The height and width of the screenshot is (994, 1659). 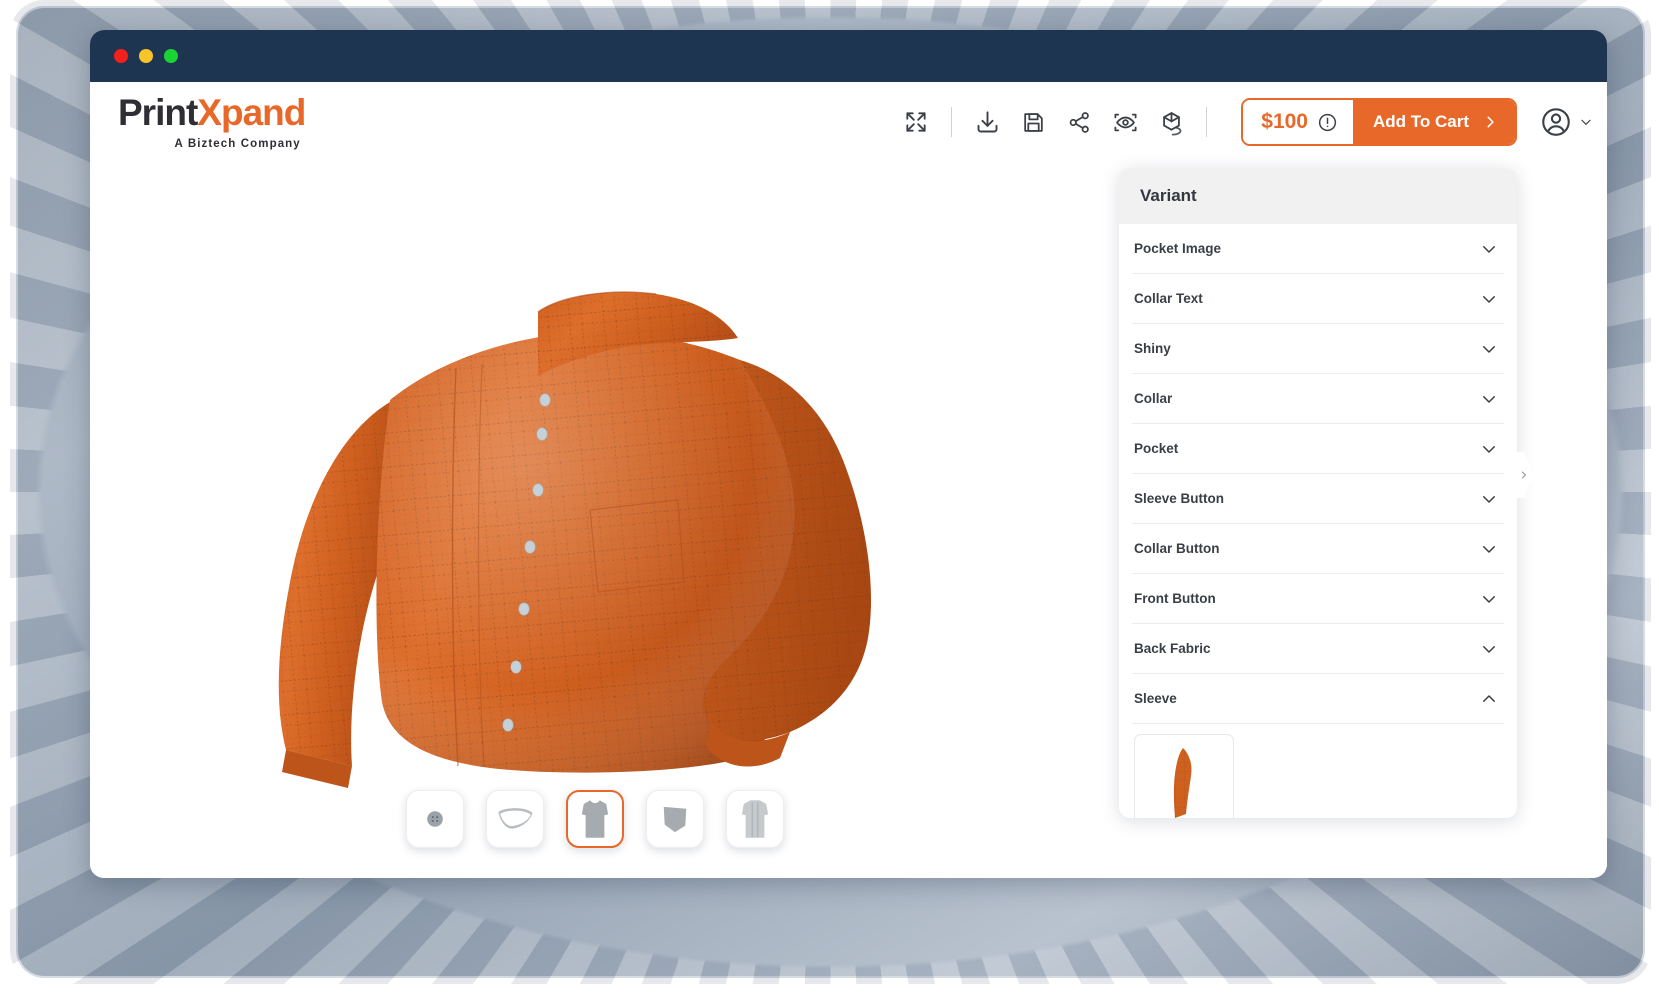 What do you see at coordinates (1156, 448) in the screenshot?
I see `variant-label: Pocket` at bounding box center [1156, 448].